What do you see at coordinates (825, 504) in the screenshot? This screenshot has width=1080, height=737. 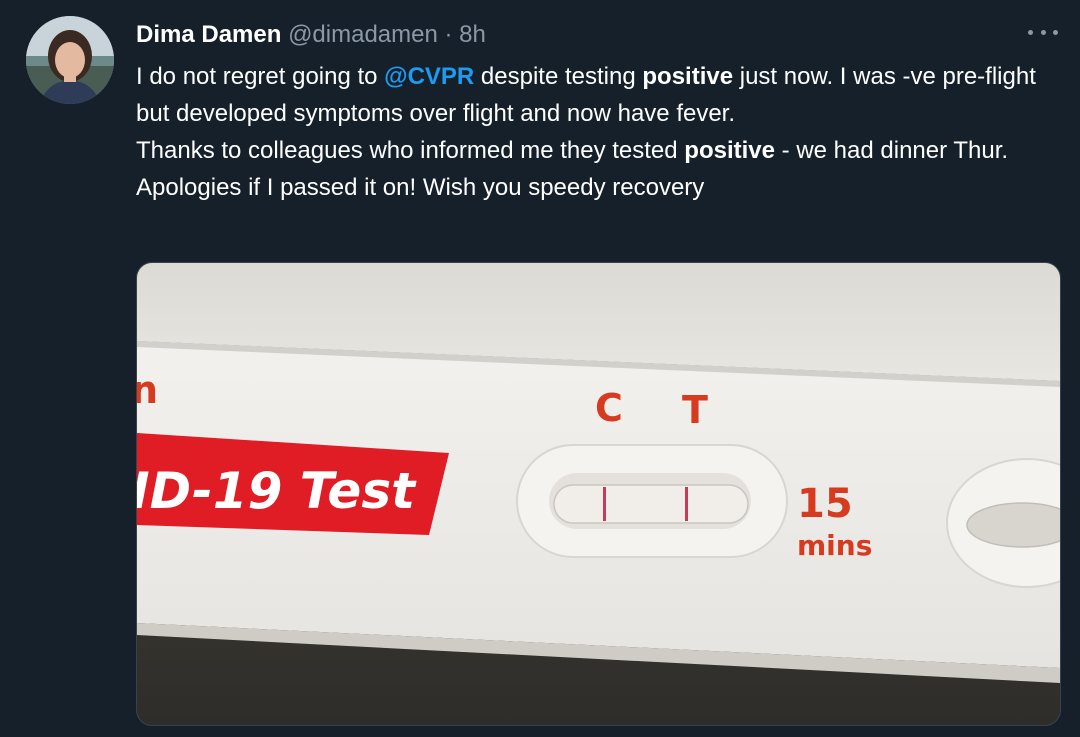 I see `timer-value: 15` at bounding box center [825, 504].